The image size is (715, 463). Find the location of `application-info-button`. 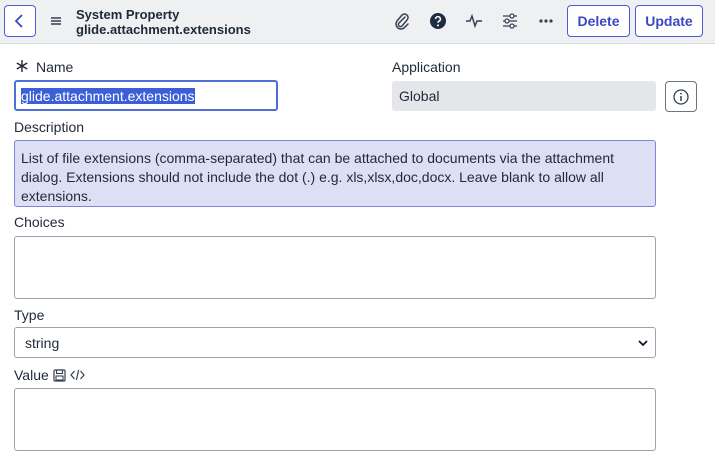

application-info-button is located at coordinates (681, 96).